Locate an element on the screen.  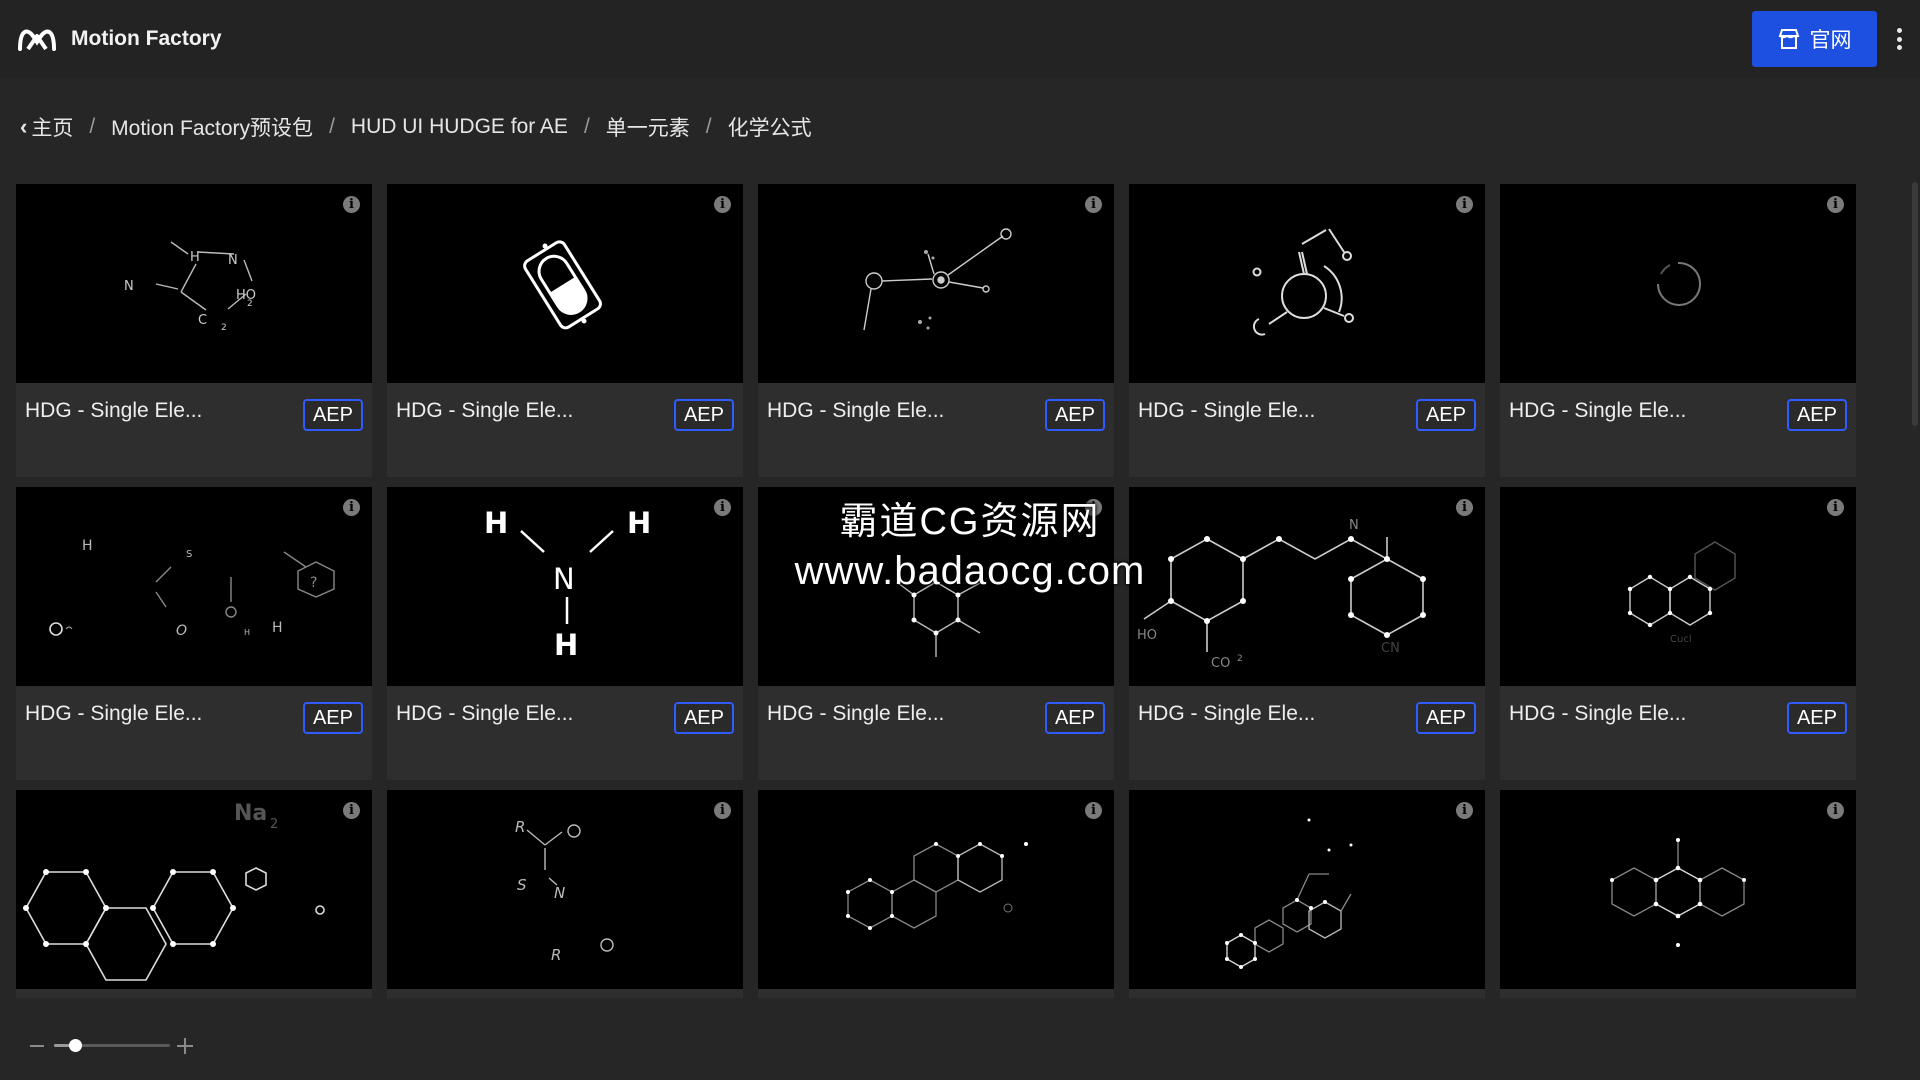
brand: Motion Factory is located at coordinates (119, 39).